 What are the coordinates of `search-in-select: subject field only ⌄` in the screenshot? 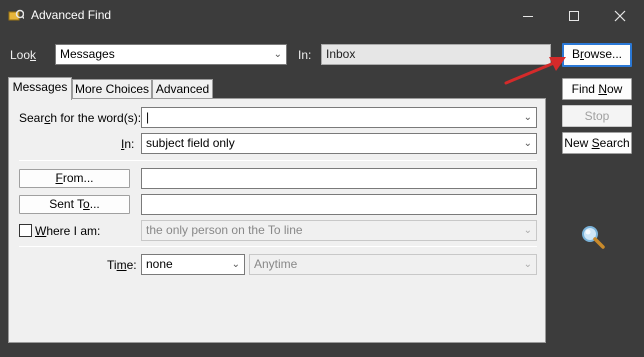 It's located at (339, 143).